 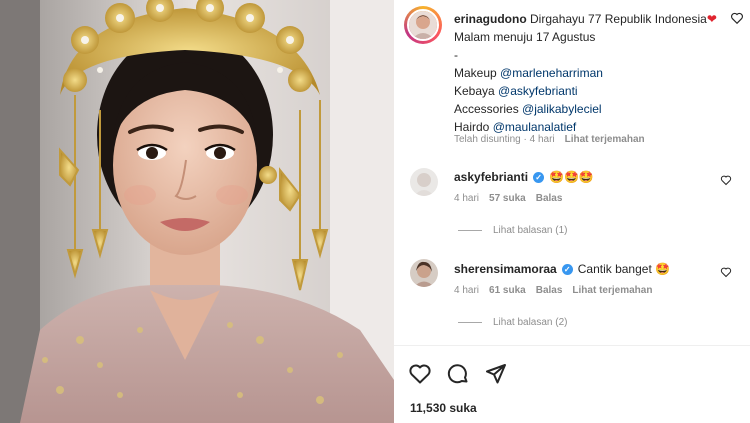 I want to click on mention-link: @marleneharriman, so click(x=551, y=73).